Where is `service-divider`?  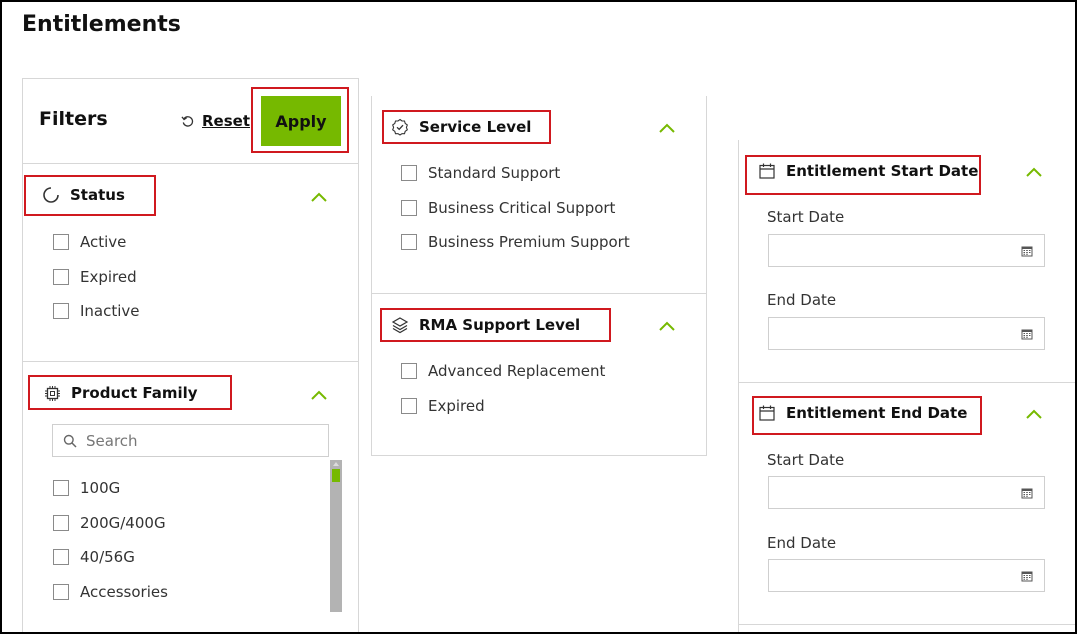
service-divider is located at coordinates (539, 293).